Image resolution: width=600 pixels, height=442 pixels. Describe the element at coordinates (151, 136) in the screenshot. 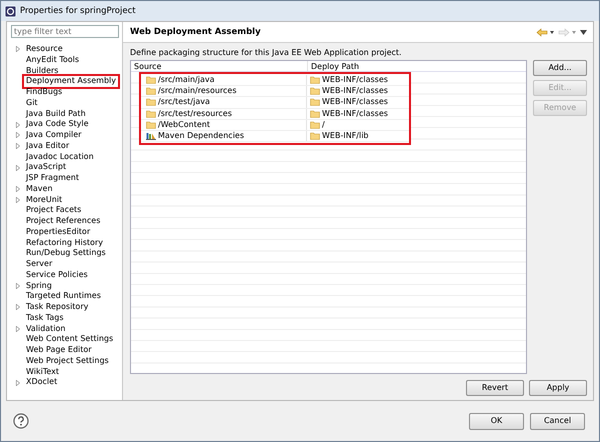

I see `library-icon` at that location.